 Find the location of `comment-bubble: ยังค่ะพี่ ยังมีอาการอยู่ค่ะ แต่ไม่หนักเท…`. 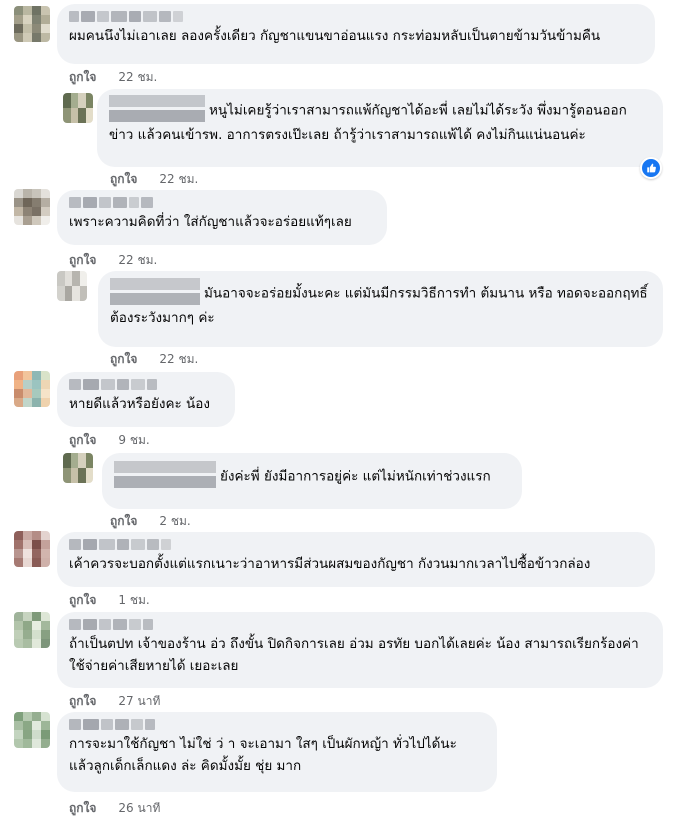

comment-bubble: ยังค่ะพี่ ยังมีอาการอยู่ค่ะ แต่ไม่หนักเท… is located at coordinates (312, 481).